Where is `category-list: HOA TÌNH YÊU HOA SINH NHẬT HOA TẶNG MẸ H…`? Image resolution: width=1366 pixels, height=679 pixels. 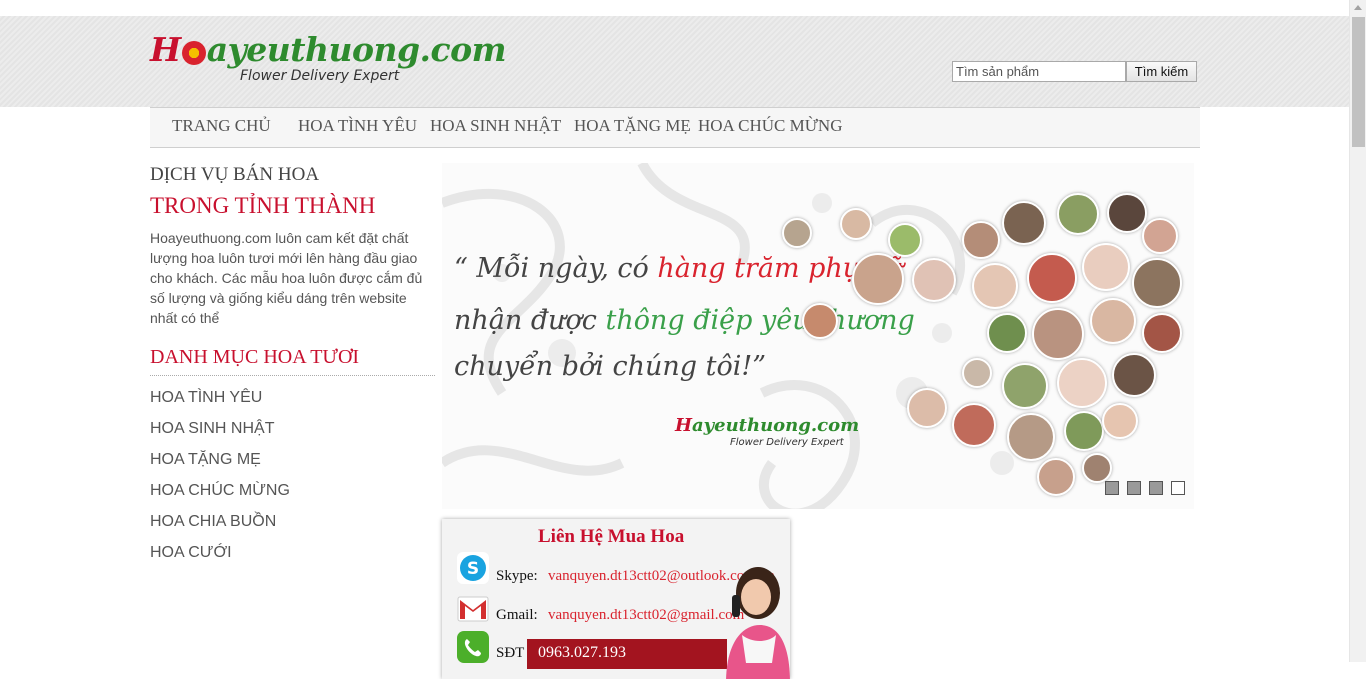 category-list: HOA TÌNH YÊU HOA SINH NHẬT HOA TẶNG MẸ H… is located at coordinates (220, 482).